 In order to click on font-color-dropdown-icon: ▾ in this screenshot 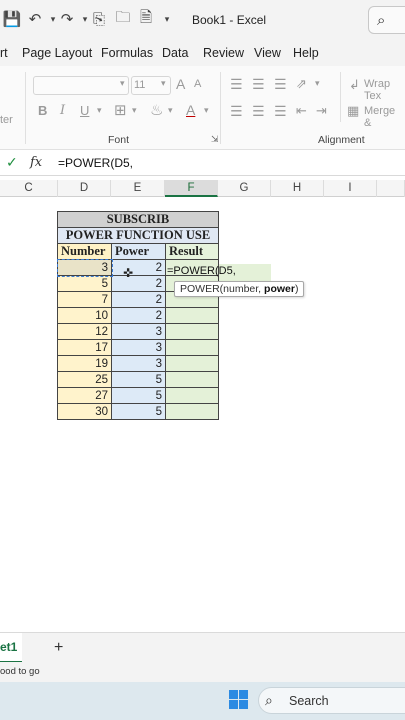, I will do `click(206, 110)`.